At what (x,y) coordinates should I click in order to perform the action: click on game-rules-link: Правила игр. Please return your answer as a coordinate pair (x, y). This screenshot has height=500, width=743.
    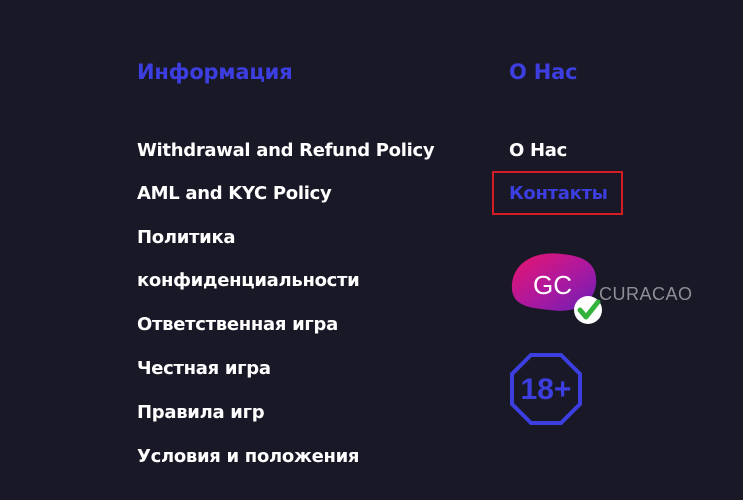
    Looking at the image, I should click on (201, 412).